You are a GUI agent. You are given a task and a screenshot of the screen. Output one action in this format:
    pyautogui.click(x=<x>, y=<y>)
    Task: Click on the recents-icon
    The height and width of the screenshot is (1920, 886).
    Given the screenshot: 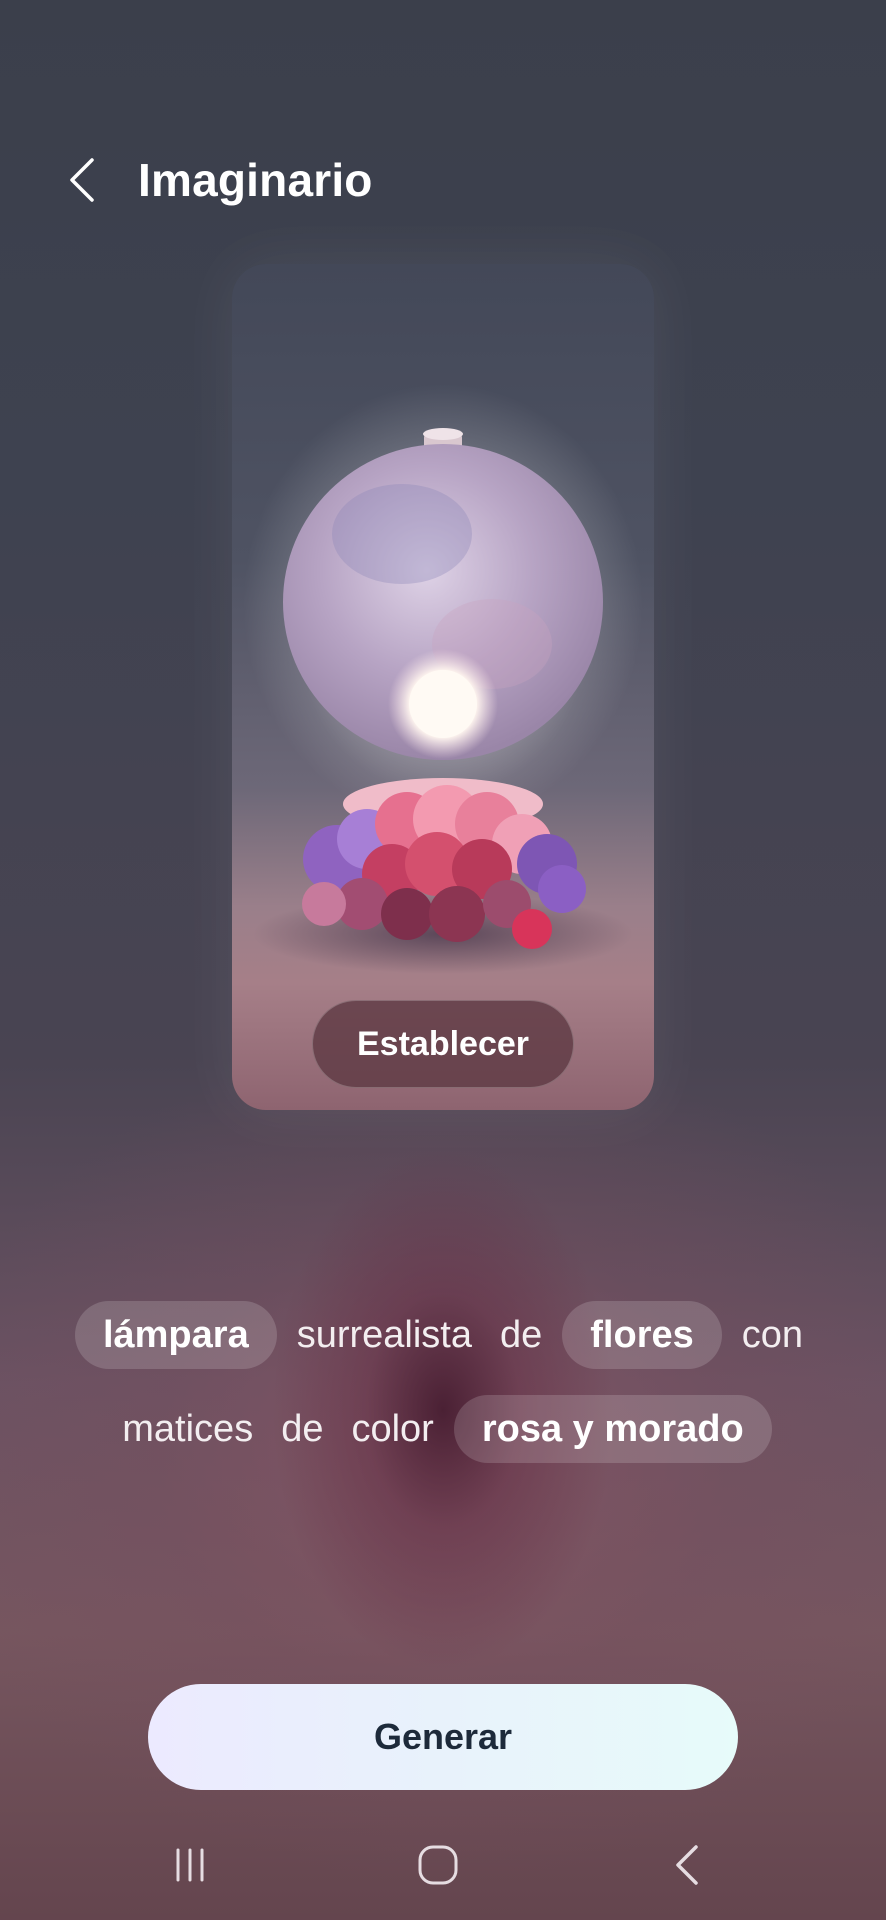 What is the action you would take?
    pyautogui.click(x=190, y=1865)
    